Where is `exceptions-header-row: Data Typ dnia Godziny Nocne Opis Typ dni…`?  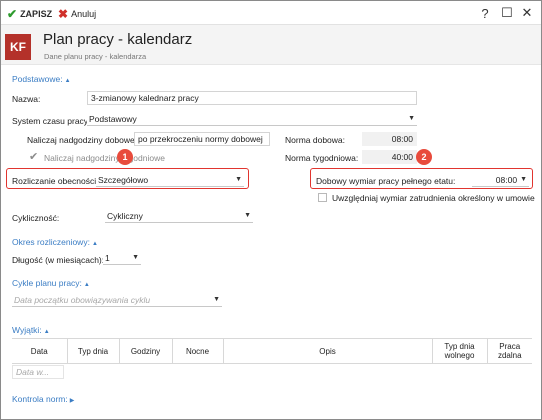 exceptions-header-row: Data Typ dnia Godziny Nocne Opis Typ dni… is located at coordinates (272, 351).